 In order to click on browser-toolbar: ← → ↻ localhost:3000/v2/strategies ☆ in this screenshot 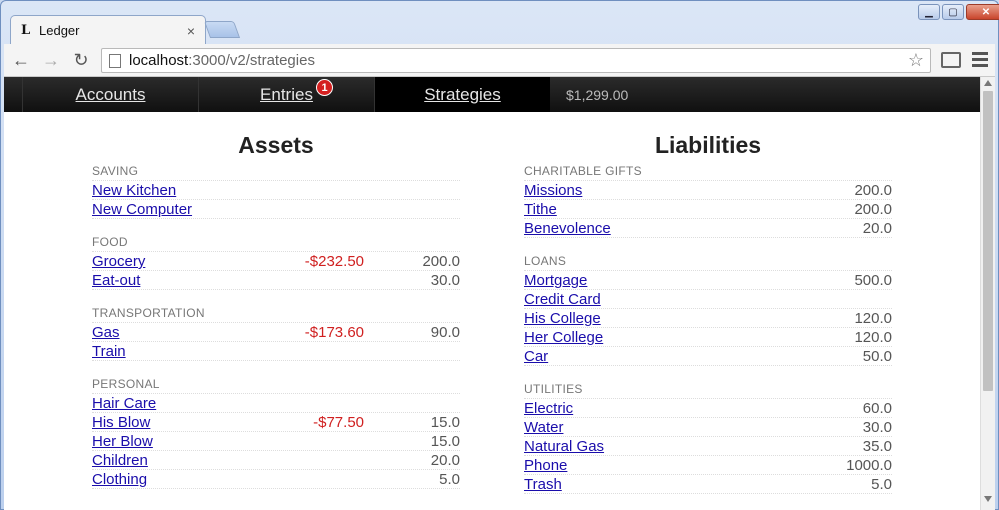, I will do `click(499, 60)`.